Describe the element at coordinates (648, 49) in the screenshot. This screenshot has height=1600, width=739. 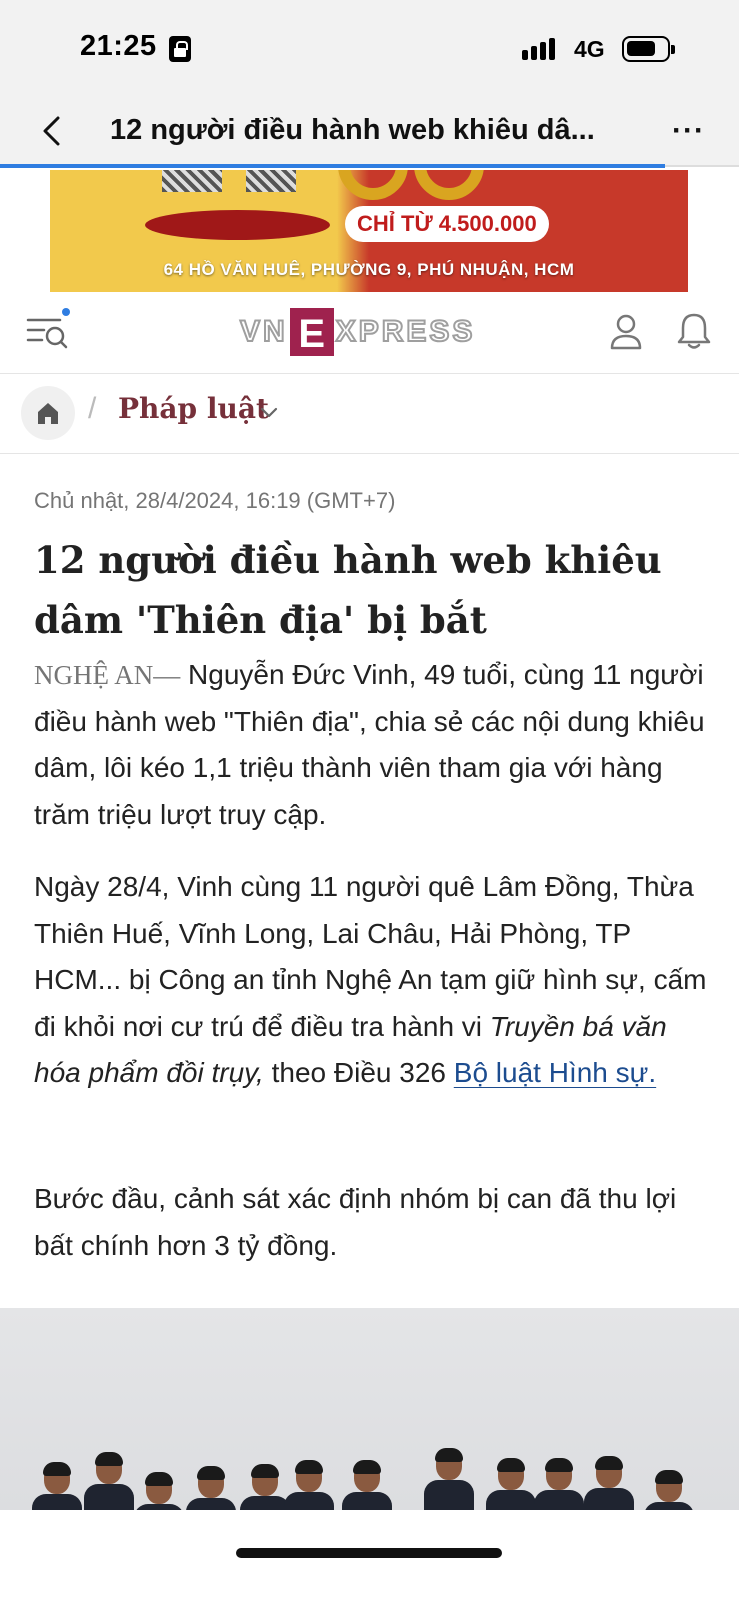
I see `battery-icon` at that location.